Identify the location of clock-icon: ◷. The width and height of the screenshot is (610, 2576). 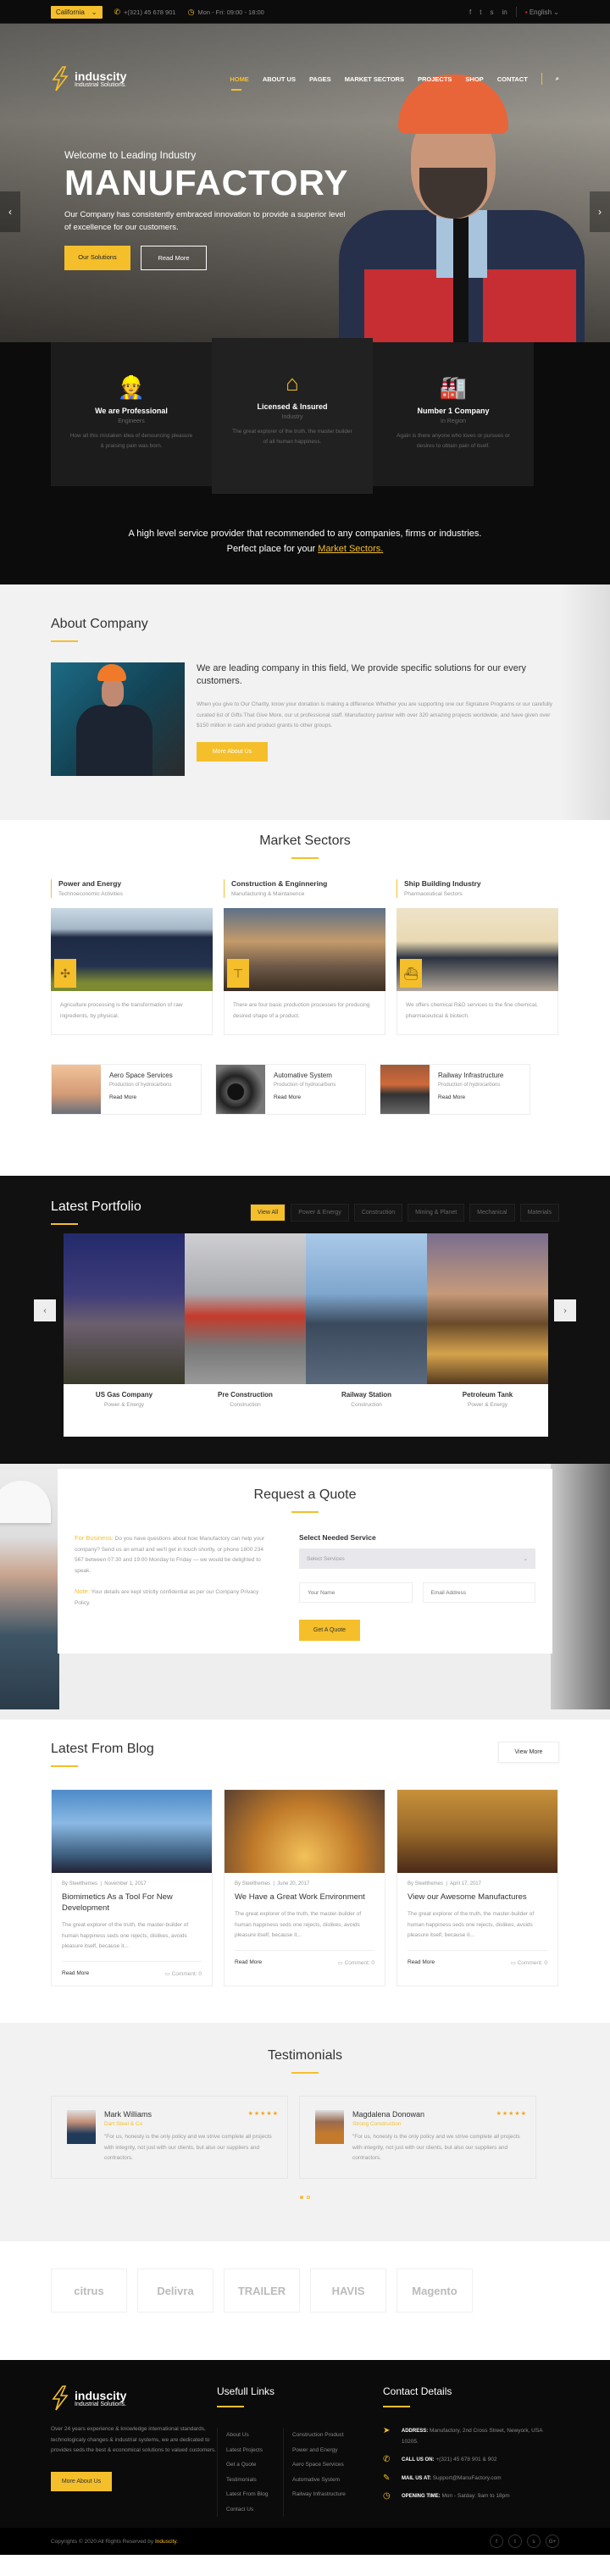
(387, 2496).